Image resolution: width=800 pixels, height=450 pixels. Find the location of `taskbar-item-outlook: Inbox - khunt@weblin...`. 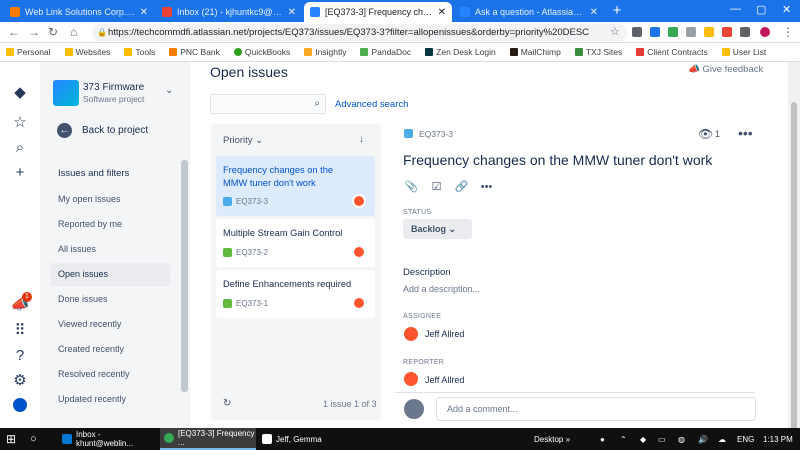

taskbar-item-outlook: Inbox - khunt@weblin... is located at coordinates (108, 439).